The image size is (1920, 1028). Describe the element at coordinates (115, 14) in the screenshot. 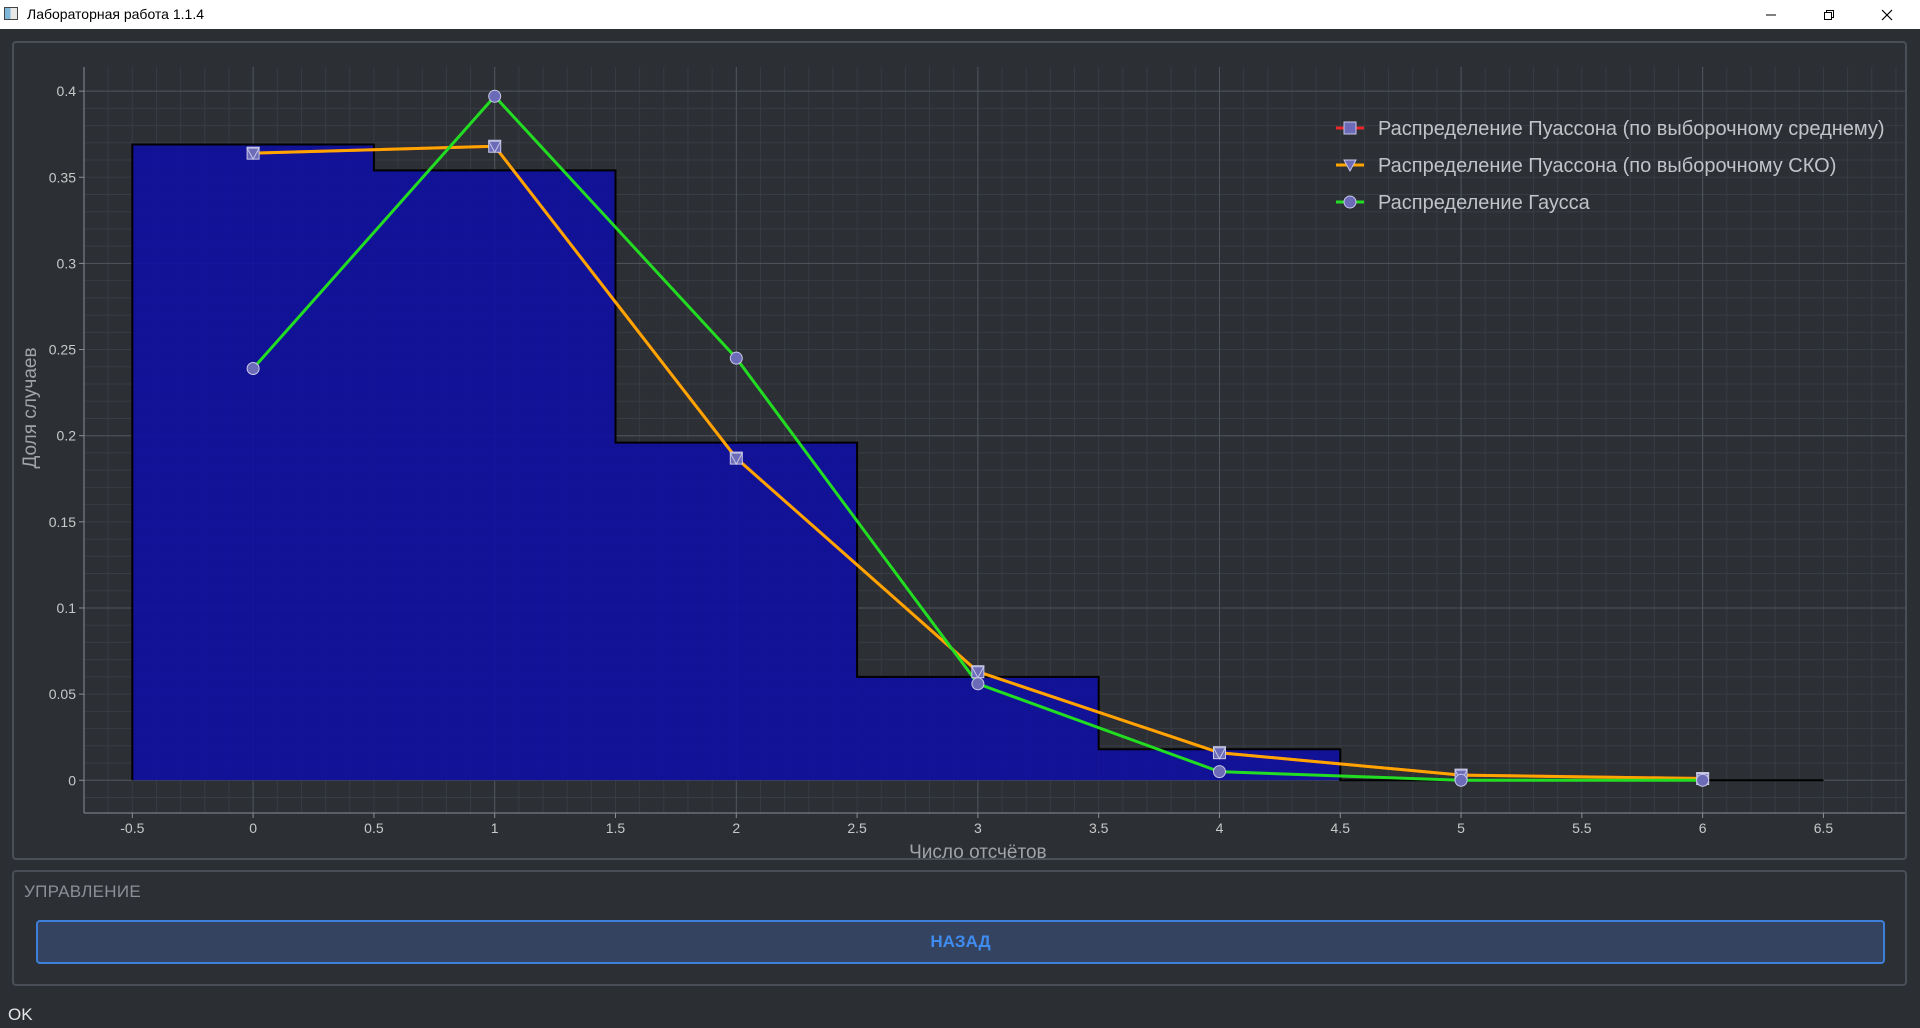

I see `window-title: Лабораторная работа 1.1.4` at that location.